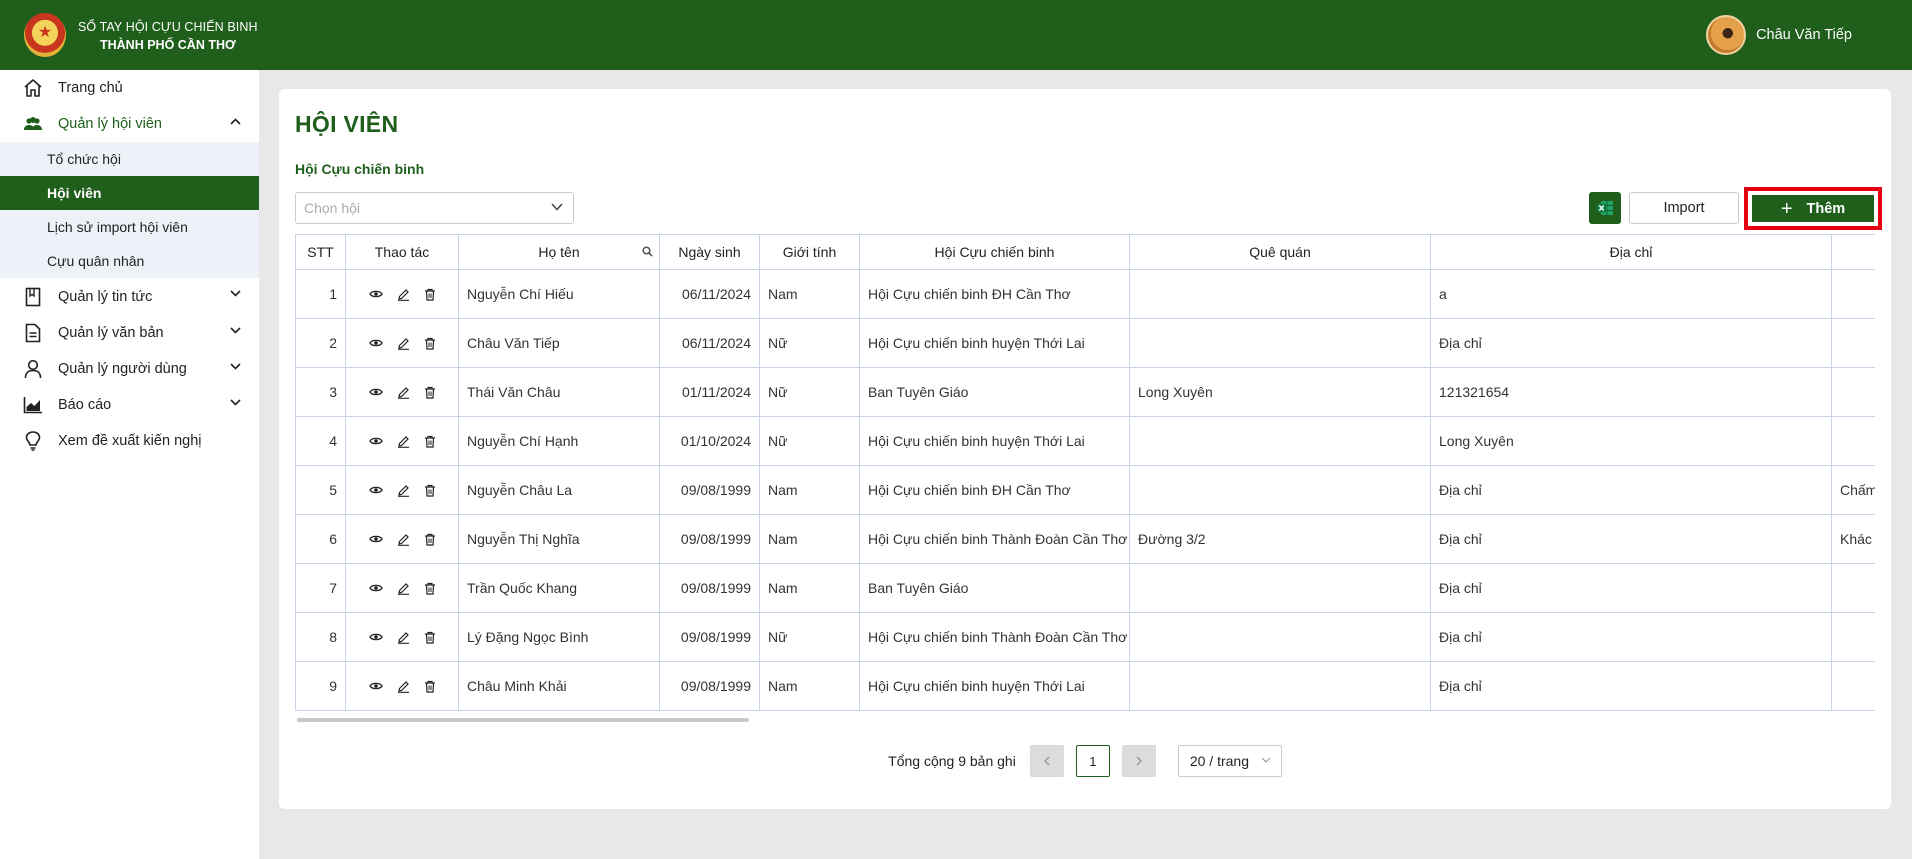 The image size is (1912, 859). Describe the element at coordinates (1092, 761) in the screenshot. I see `page-number: 1` at that location.